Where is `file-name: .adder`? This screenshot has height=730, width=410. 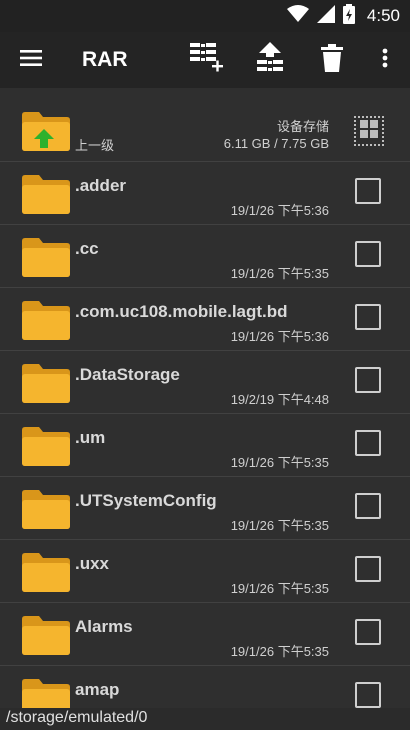
file-name: .adder is located at coordinates (101, 185).